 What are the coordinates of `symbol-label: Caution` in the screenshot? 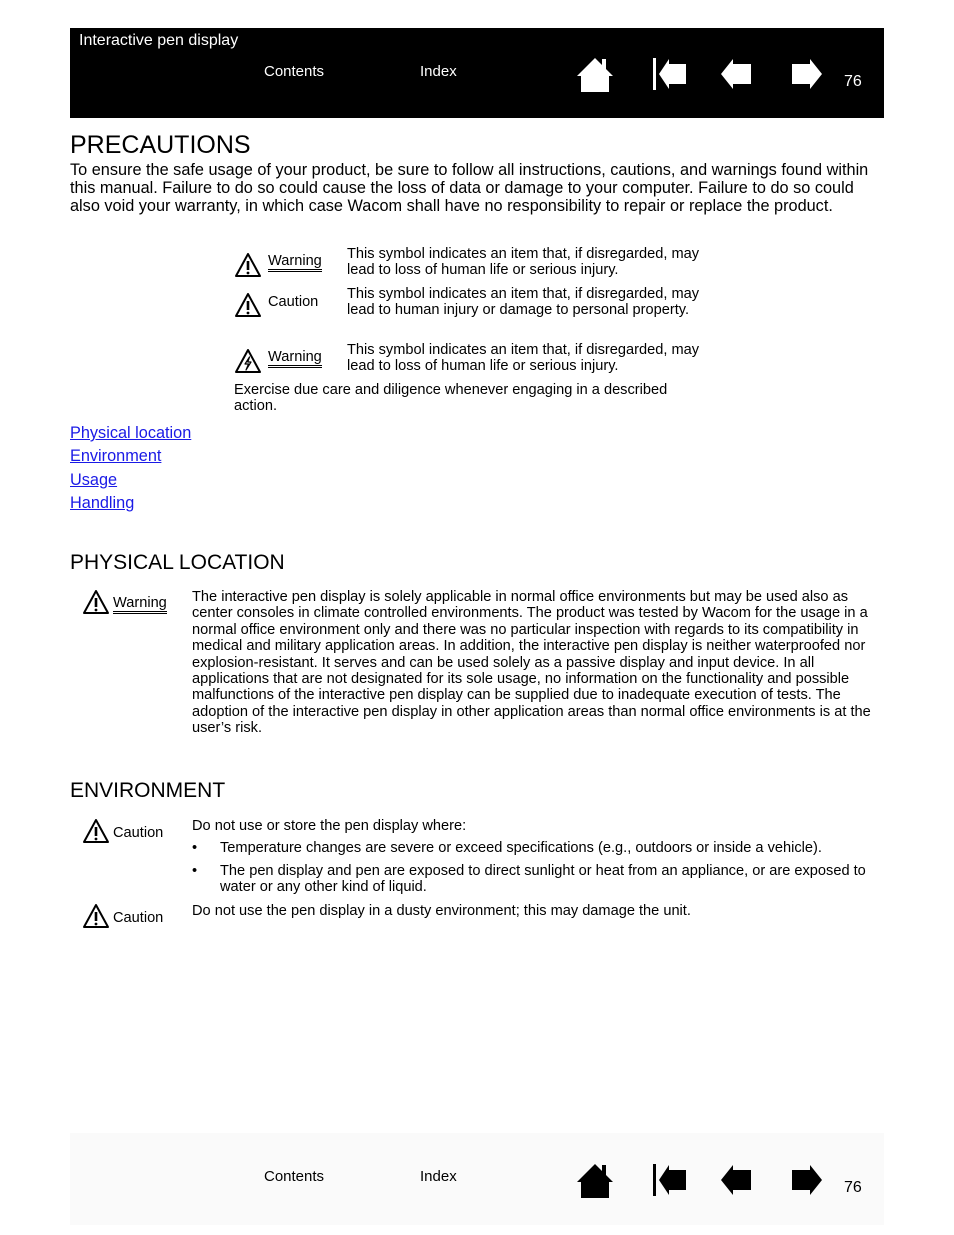 It's located at (293, 302).